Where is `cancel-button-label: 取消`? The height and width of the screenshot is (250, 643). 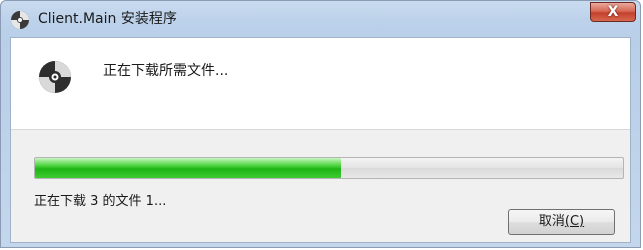 cancel-button-label: 取消 is located at coordinates (551, 221).